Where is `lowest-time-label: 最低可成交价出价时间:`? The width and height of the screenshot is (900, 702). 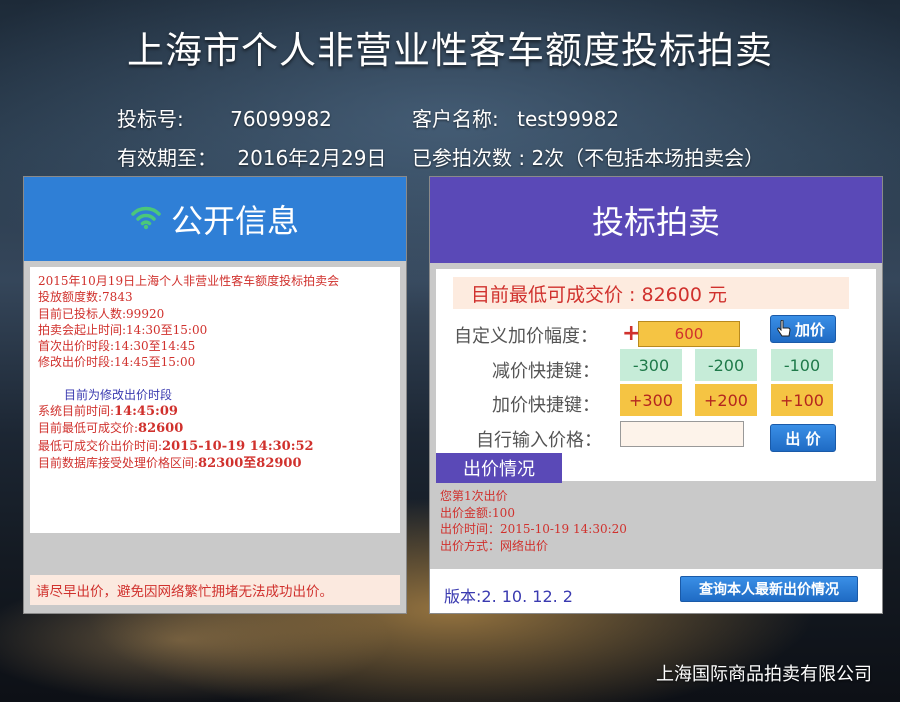 lowest-time-label: 最低可成交价出价时间: is located at coordinates (100, 445).